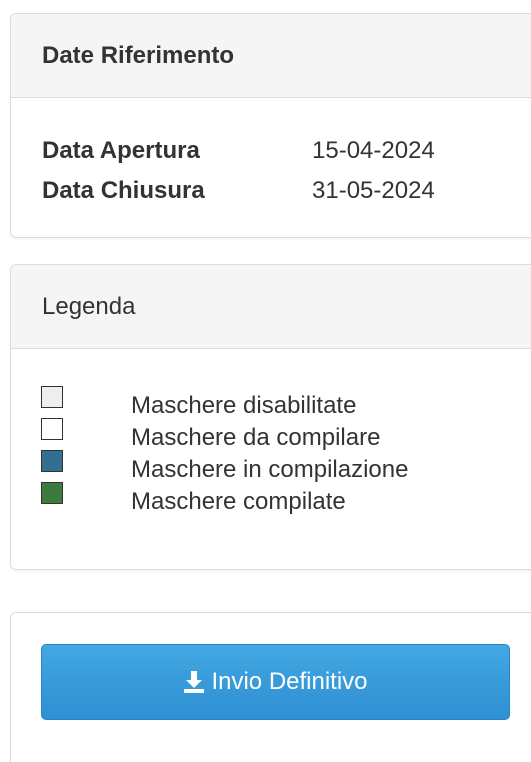 Image resolution: width=531 pixels, height=762 pixels. I want to click on legend-label-to-fill: Maschere da compilare, so click(256, 437).